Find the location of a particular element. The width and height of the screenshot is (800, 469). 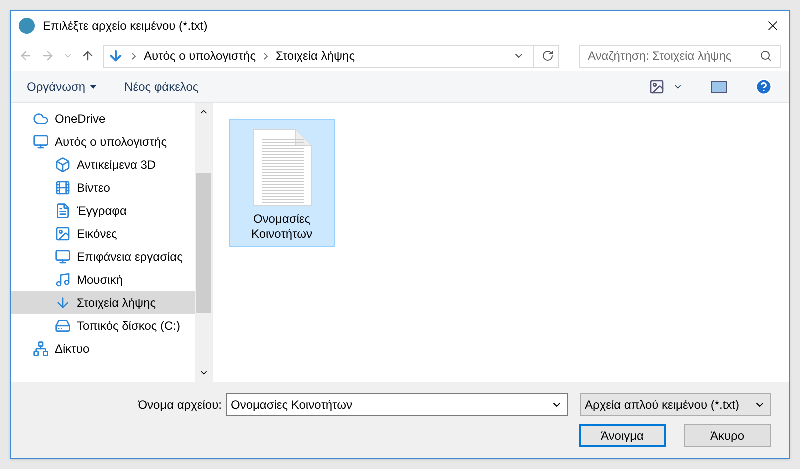

address-bar: Αυτός ο υπολογιστής Στοιχεία λήψης is located at coordinates (331, 56).